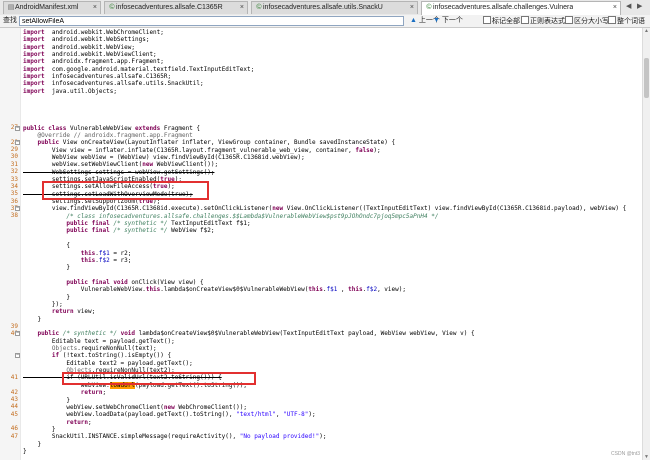  I want to click on line-number: 34, so click(14, 186).